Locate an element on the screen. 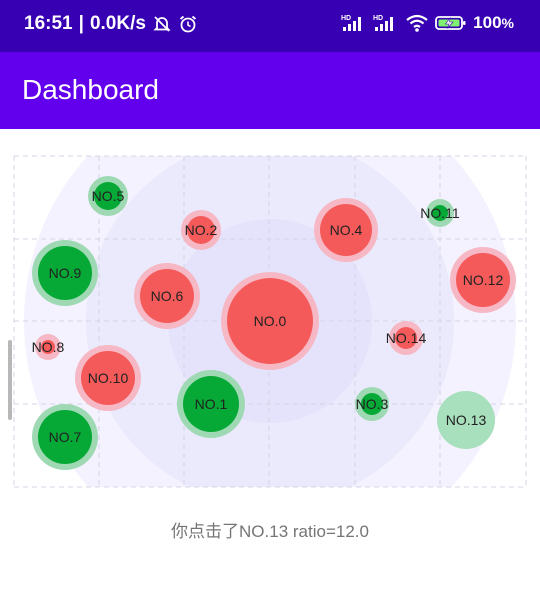 The image size is (540, 614). bubble-label-no-9: NO.9 is located at coordinates (65, 273).